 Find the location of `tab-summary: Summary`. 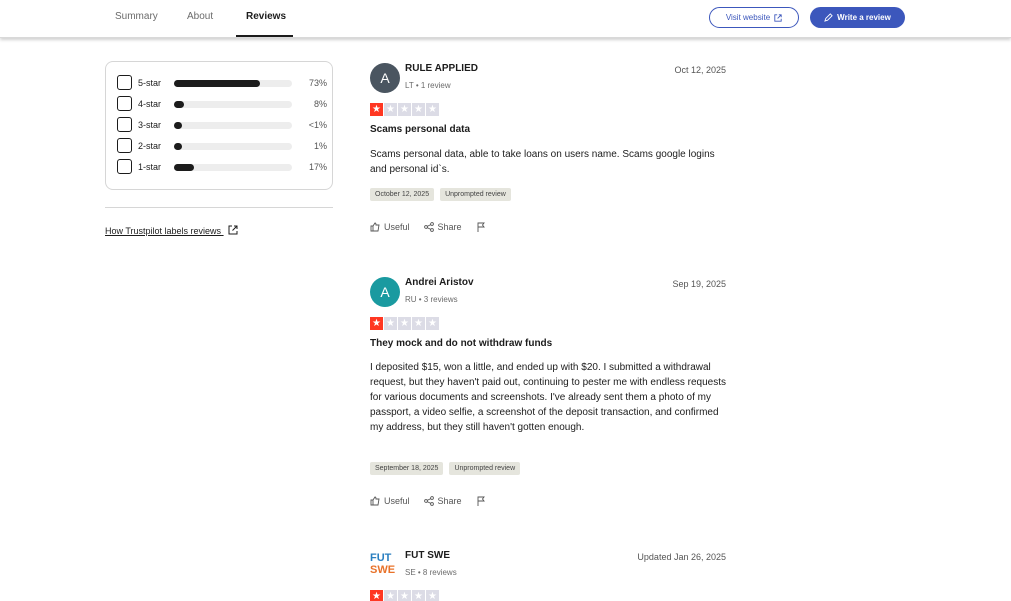

tab-summary: Summary is located at coordinates (136, 16).